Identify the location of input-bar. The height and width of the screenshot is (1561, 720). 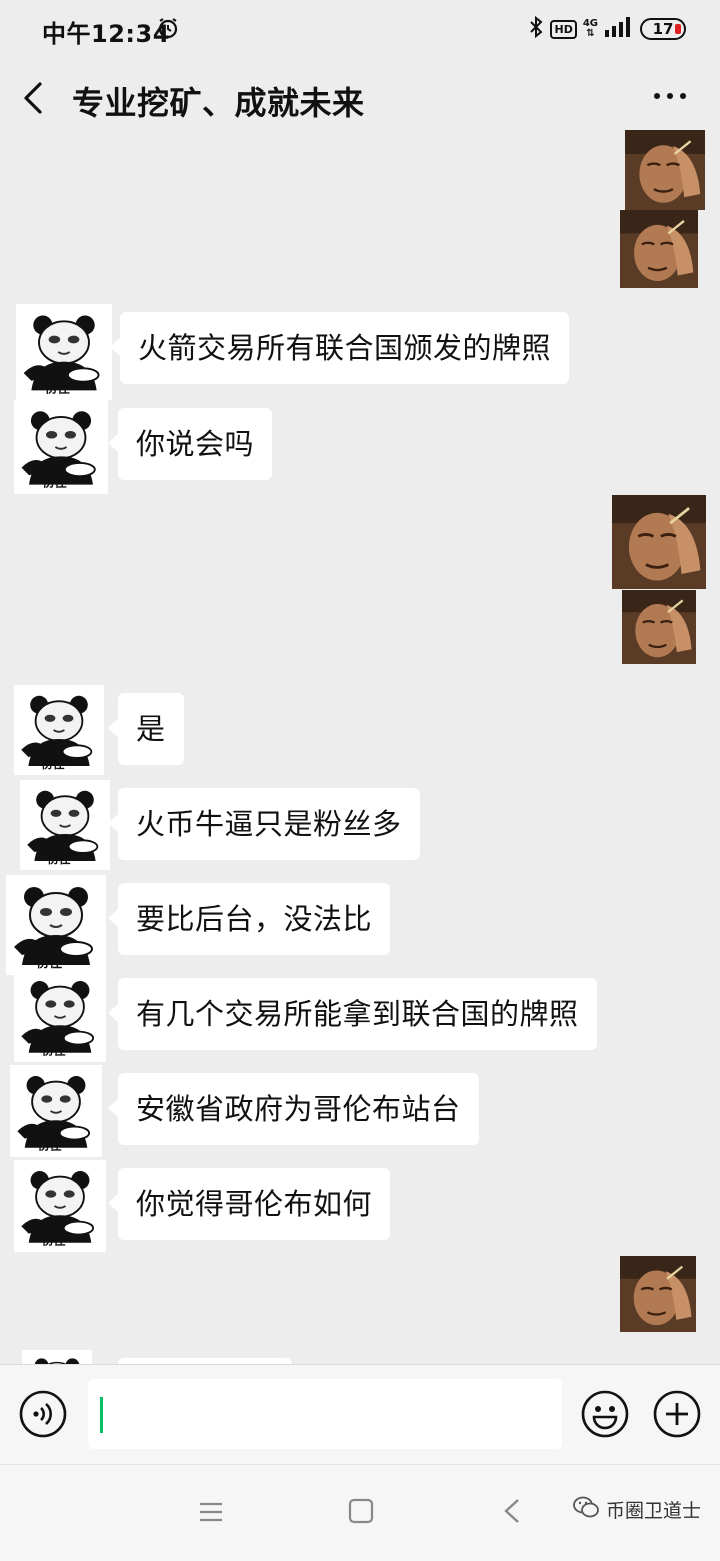
(360, 1414).